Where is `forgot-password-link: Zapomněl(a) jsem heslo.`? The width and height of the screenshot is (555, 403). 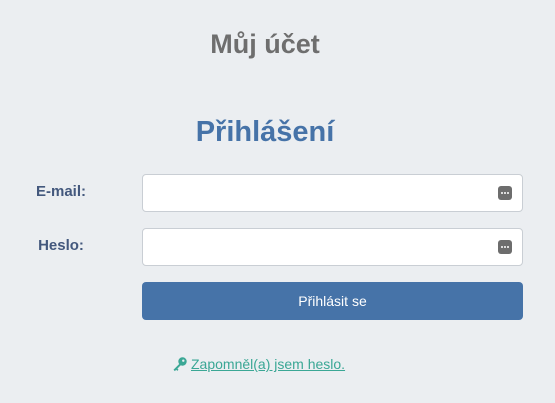
forgot-password-link: Zapomněl(a) jsem heslo. is located at coordinates (258, 364).